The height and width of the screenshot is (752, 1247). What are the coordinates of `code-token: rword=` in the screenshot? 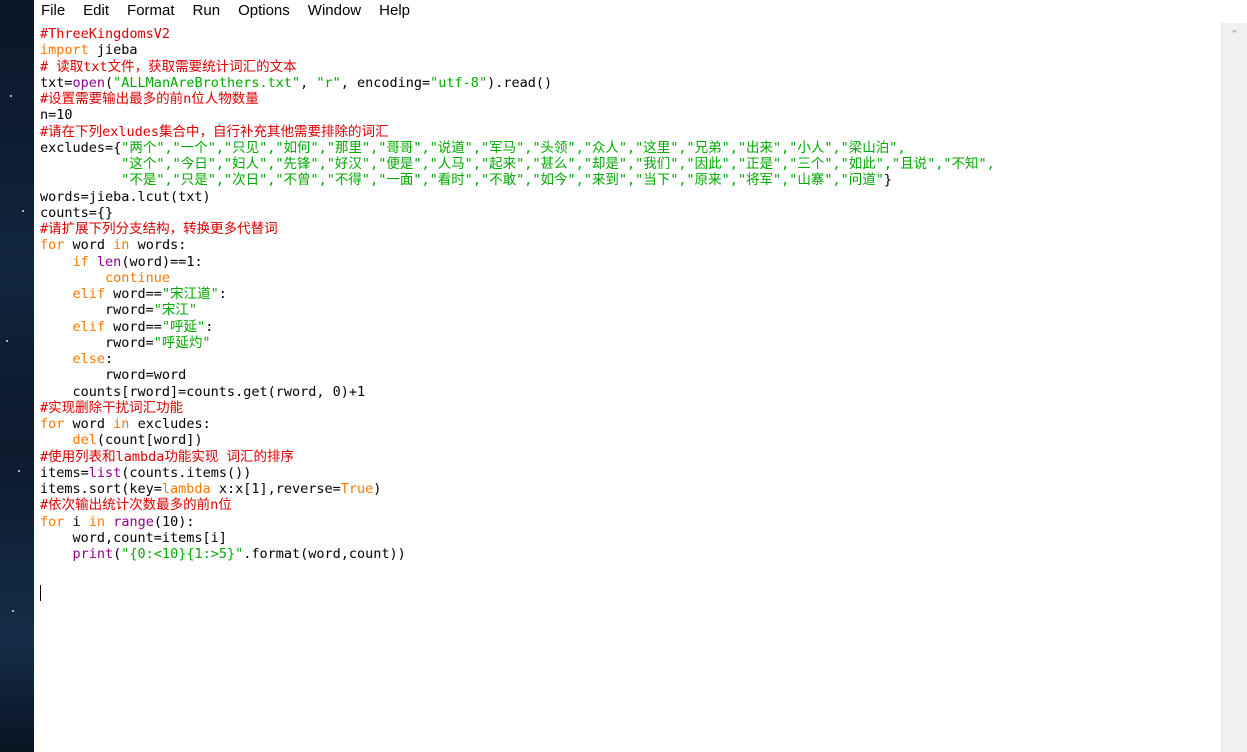 It's located at (97, 310).